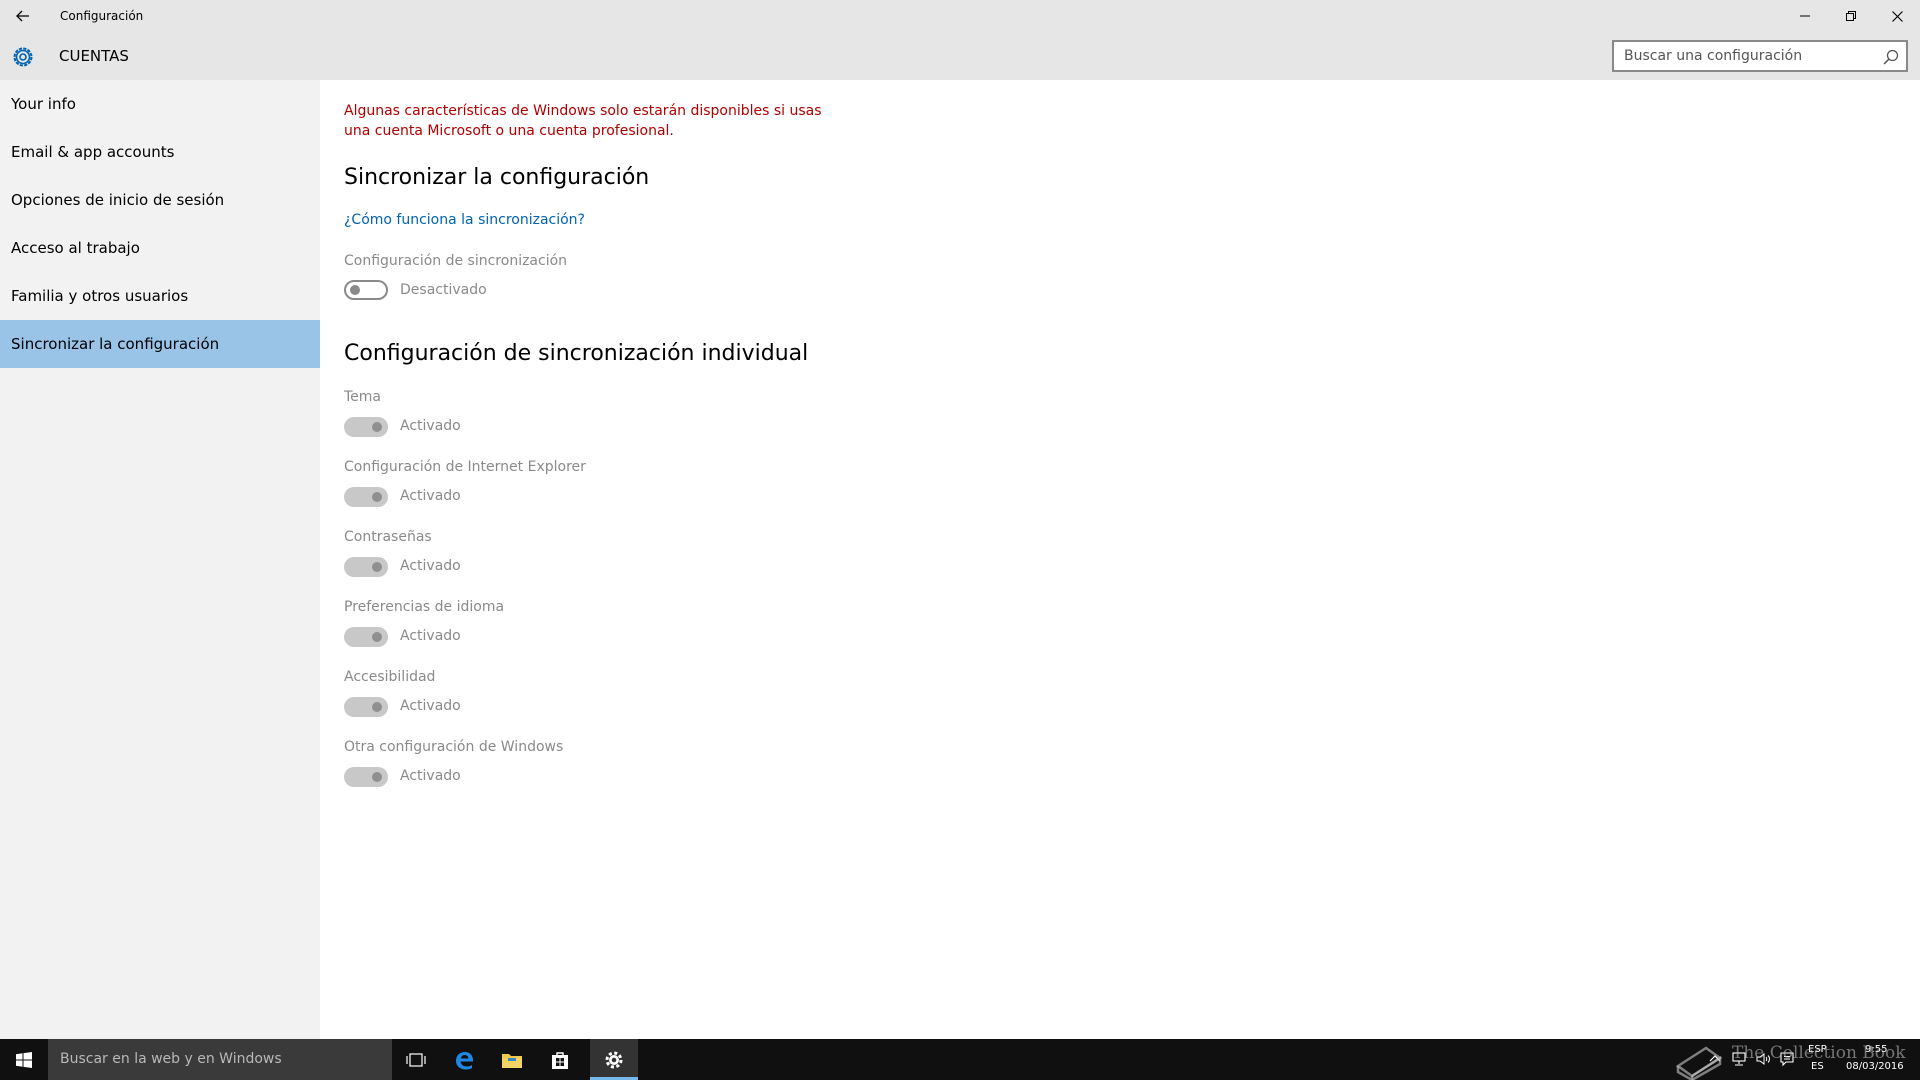 This screenshot has height=1080, width=1920. I want to click on sidebar-item-work-access: Acceso al trabajo, so click(160, 248).